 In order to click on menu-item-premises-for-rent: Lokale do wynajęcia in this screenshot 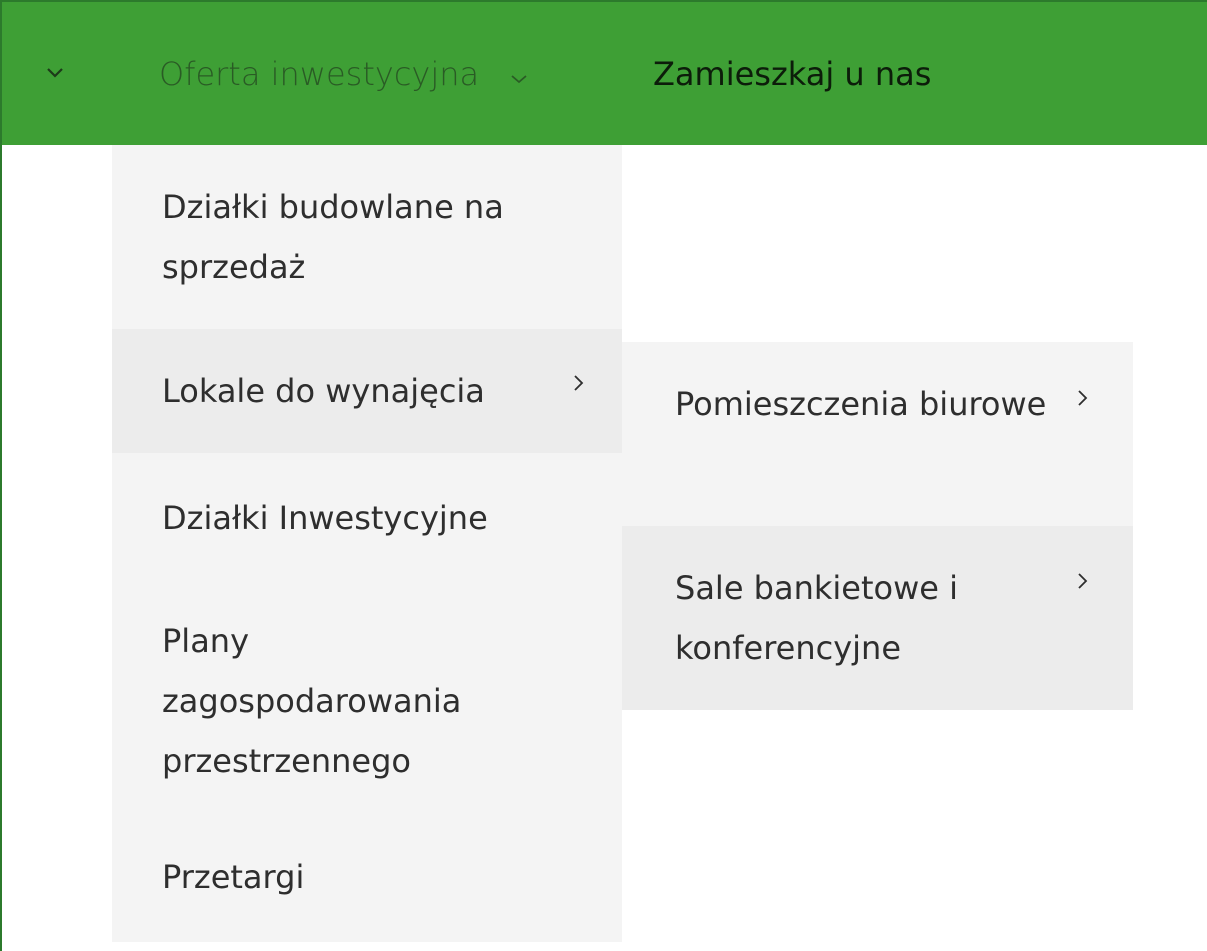, I will do `click(367, 391)`.